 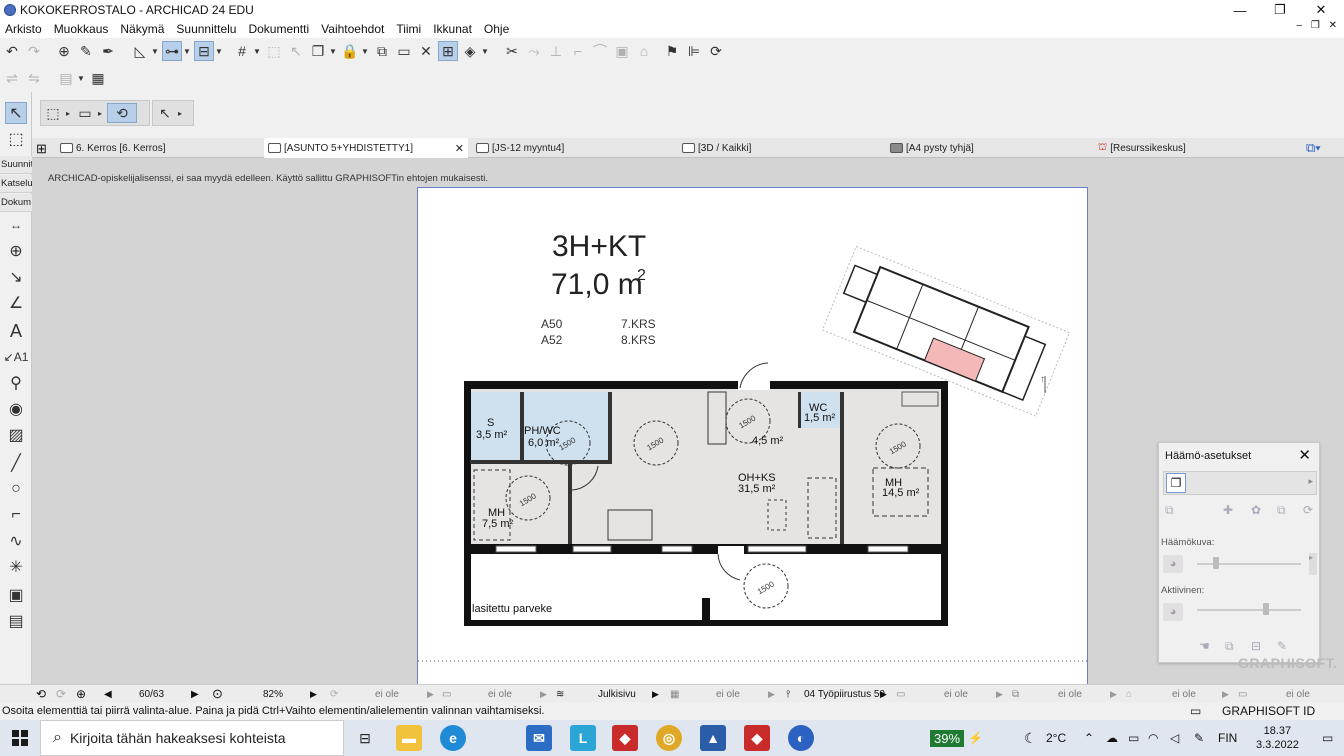 What do you see at coordinates (108, 51) in the screenshot?
I see `inject-parameters-icon: ✒` at bounding box center [108, 51].